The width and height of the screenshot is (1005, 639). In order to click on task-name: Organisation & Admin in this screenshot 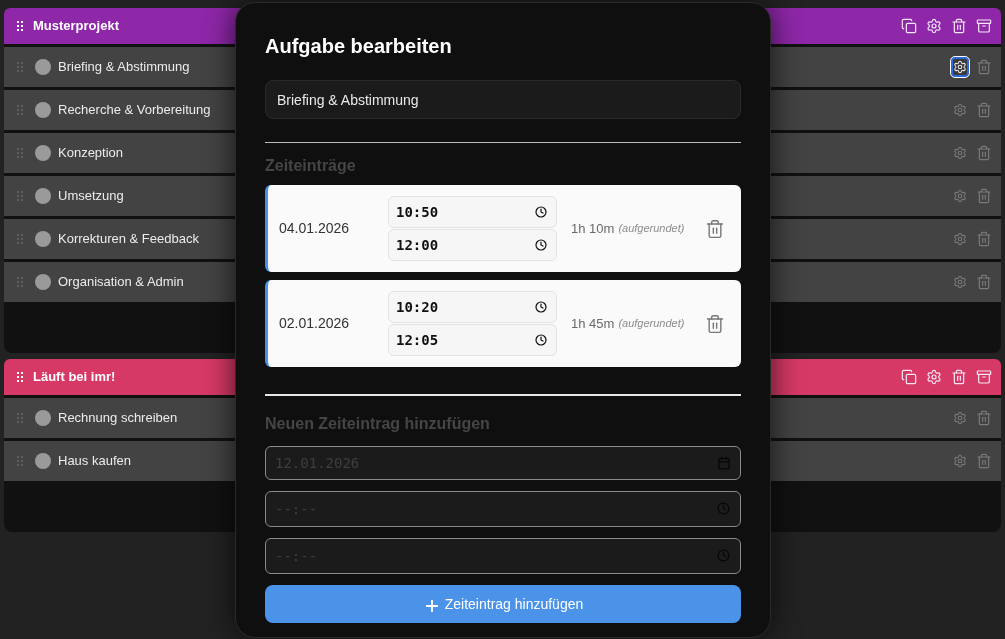, I will do `click(121, 282)`.